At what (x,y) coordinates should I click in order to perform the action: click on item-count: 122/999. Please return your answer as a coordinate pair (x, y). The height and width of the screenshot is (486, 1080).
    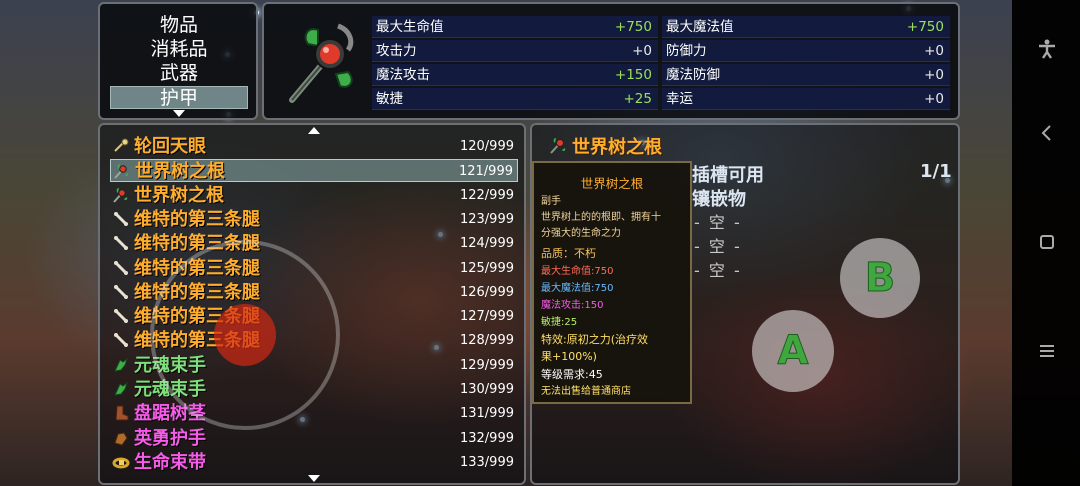
    Looking at the image, I should click on (486, 195).